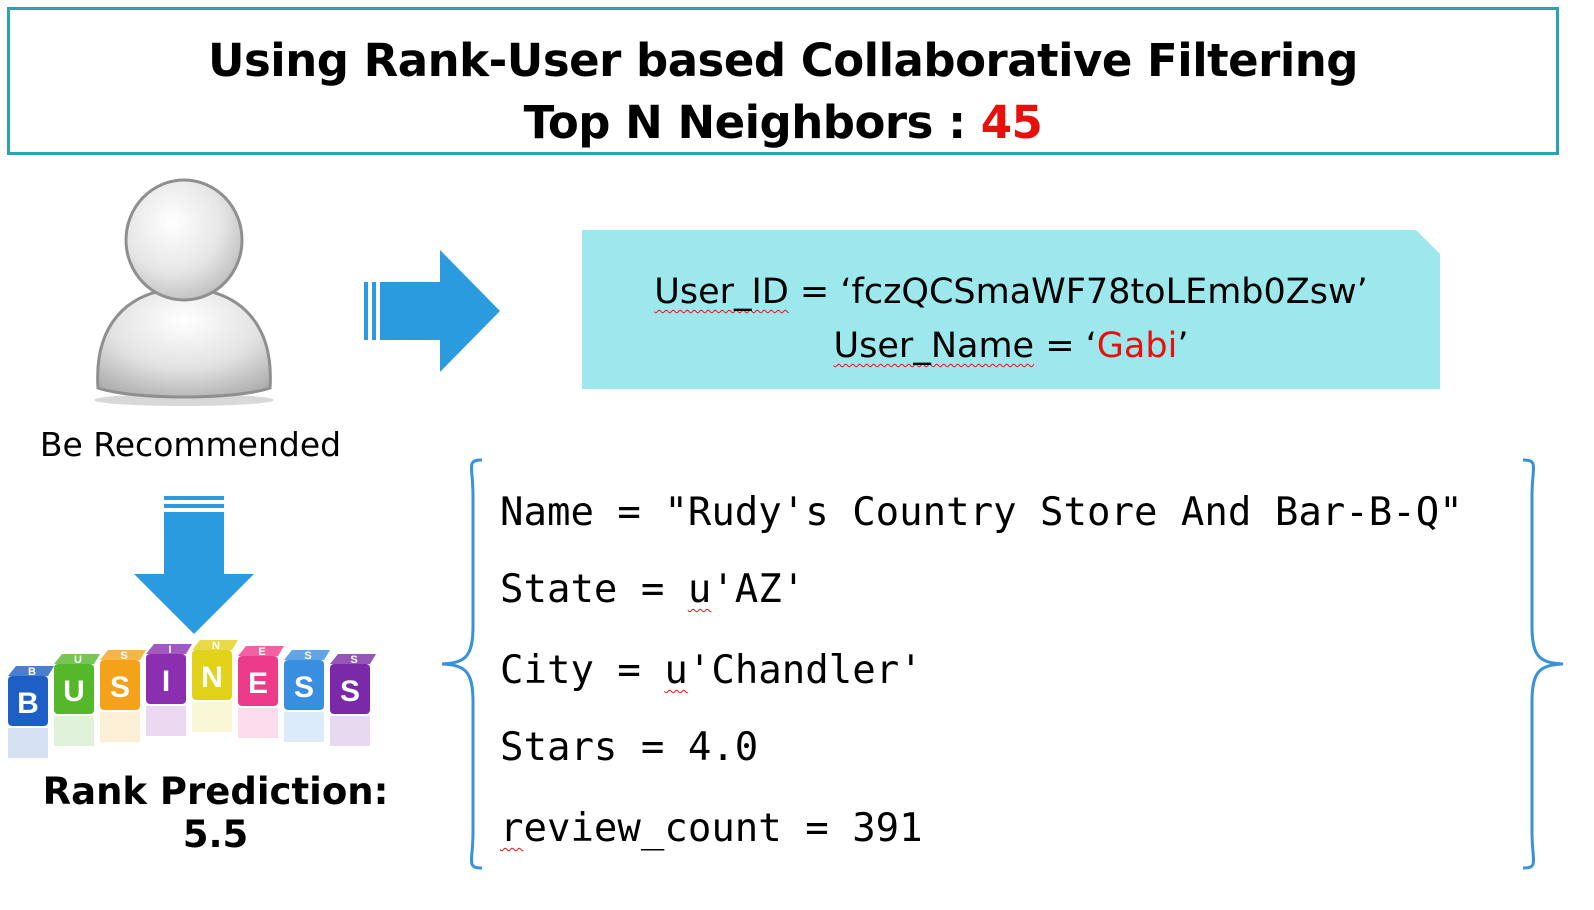 The image size is (1594, 910). I want to click on business-block: EE, so click(261, 692).